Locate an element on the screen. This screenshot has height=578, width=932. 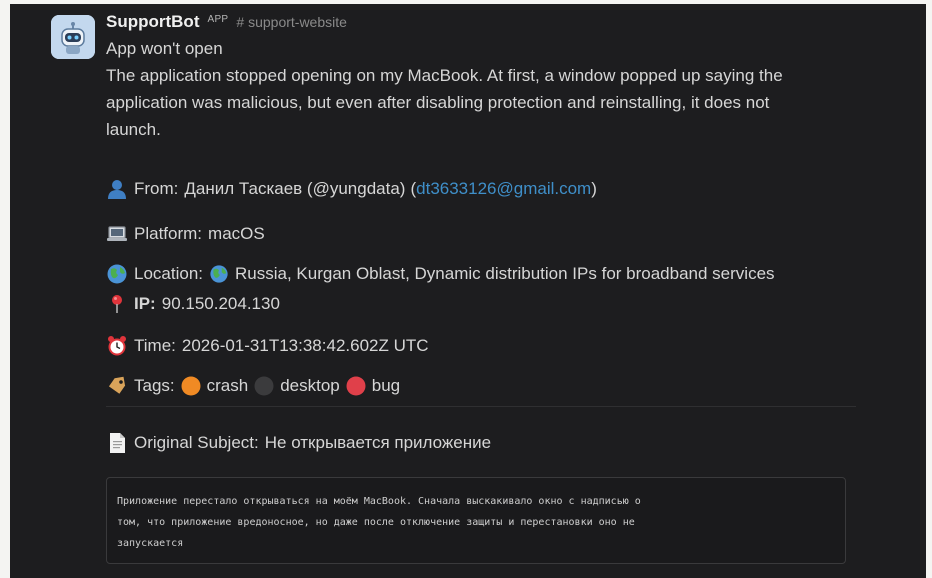
tag-icon is located at coordinates (117, 386).